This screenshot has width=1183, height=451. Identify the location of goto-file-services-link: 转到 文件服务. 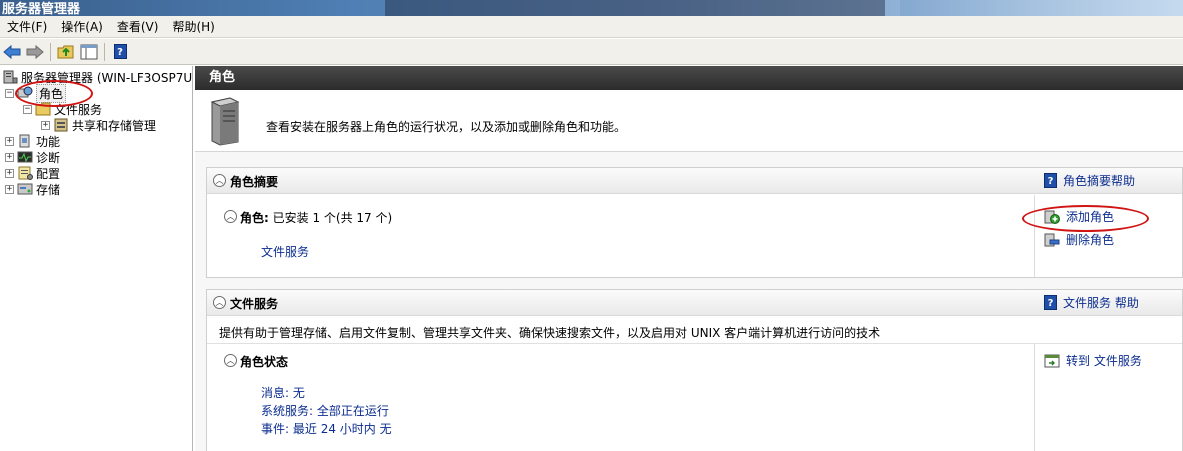
(1093, 360).